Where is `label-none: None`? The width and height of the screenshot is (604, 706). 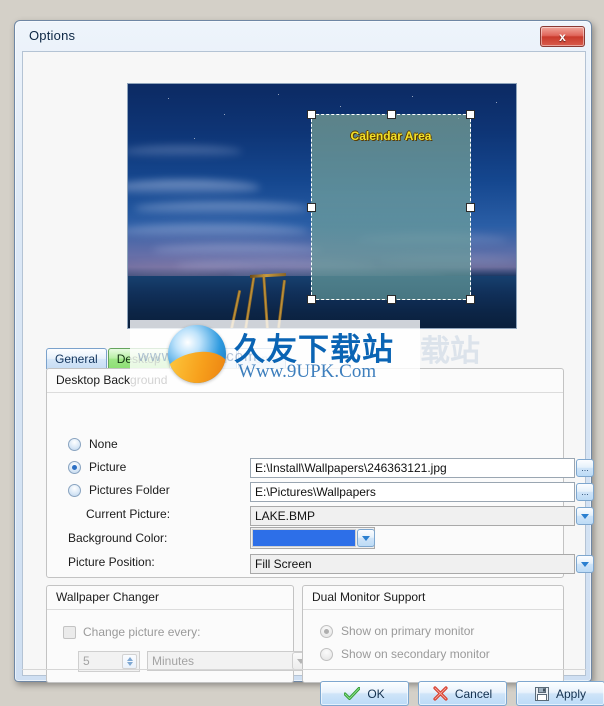 label-none: None is located at coordinates (103, 444).